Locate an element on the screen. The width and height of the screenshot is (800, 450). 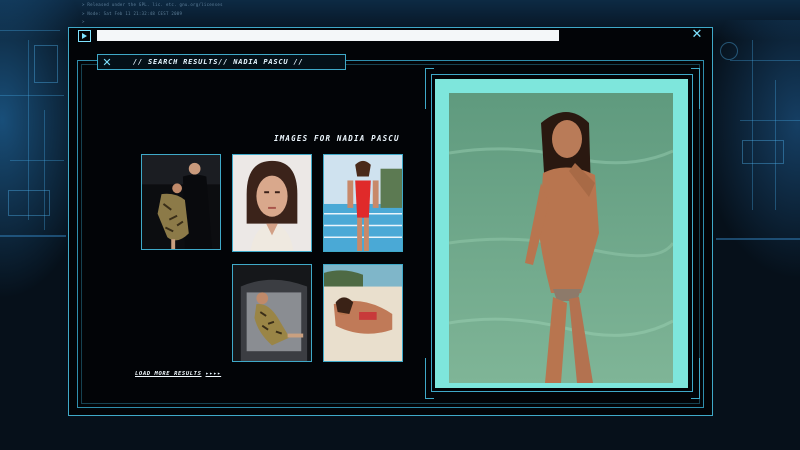
title-bar: ✕ is located at coordinates (390, 36).